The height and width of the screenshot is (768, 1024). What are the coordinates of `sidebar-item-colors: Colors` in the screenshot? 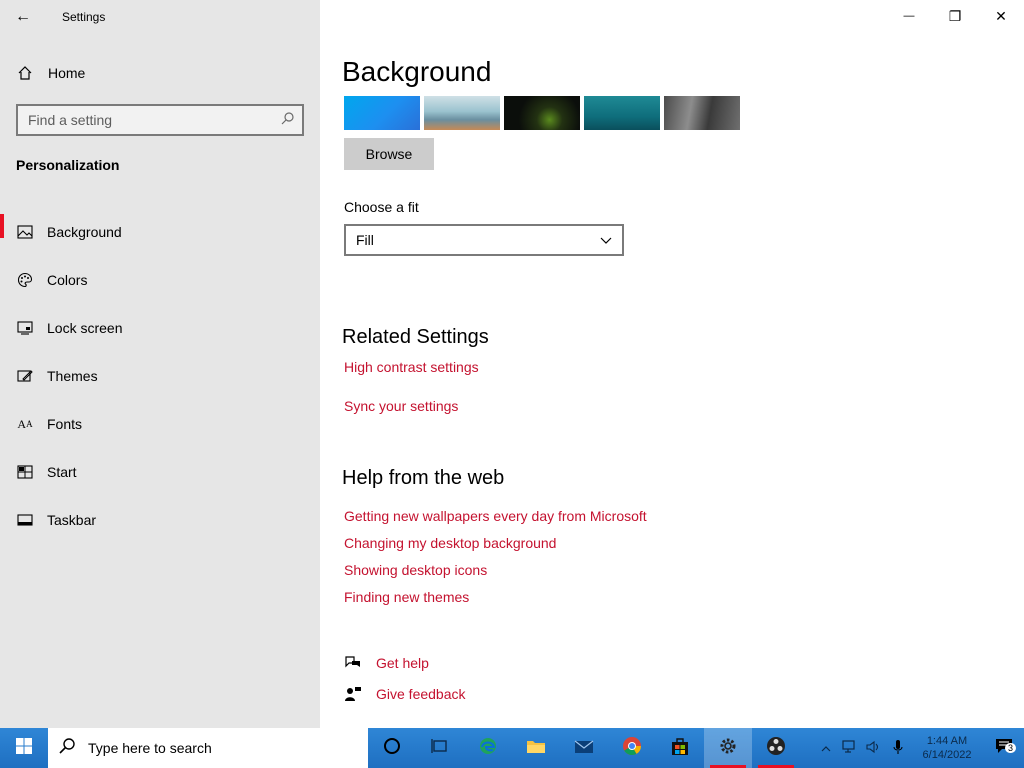 It's located at (160, 280).